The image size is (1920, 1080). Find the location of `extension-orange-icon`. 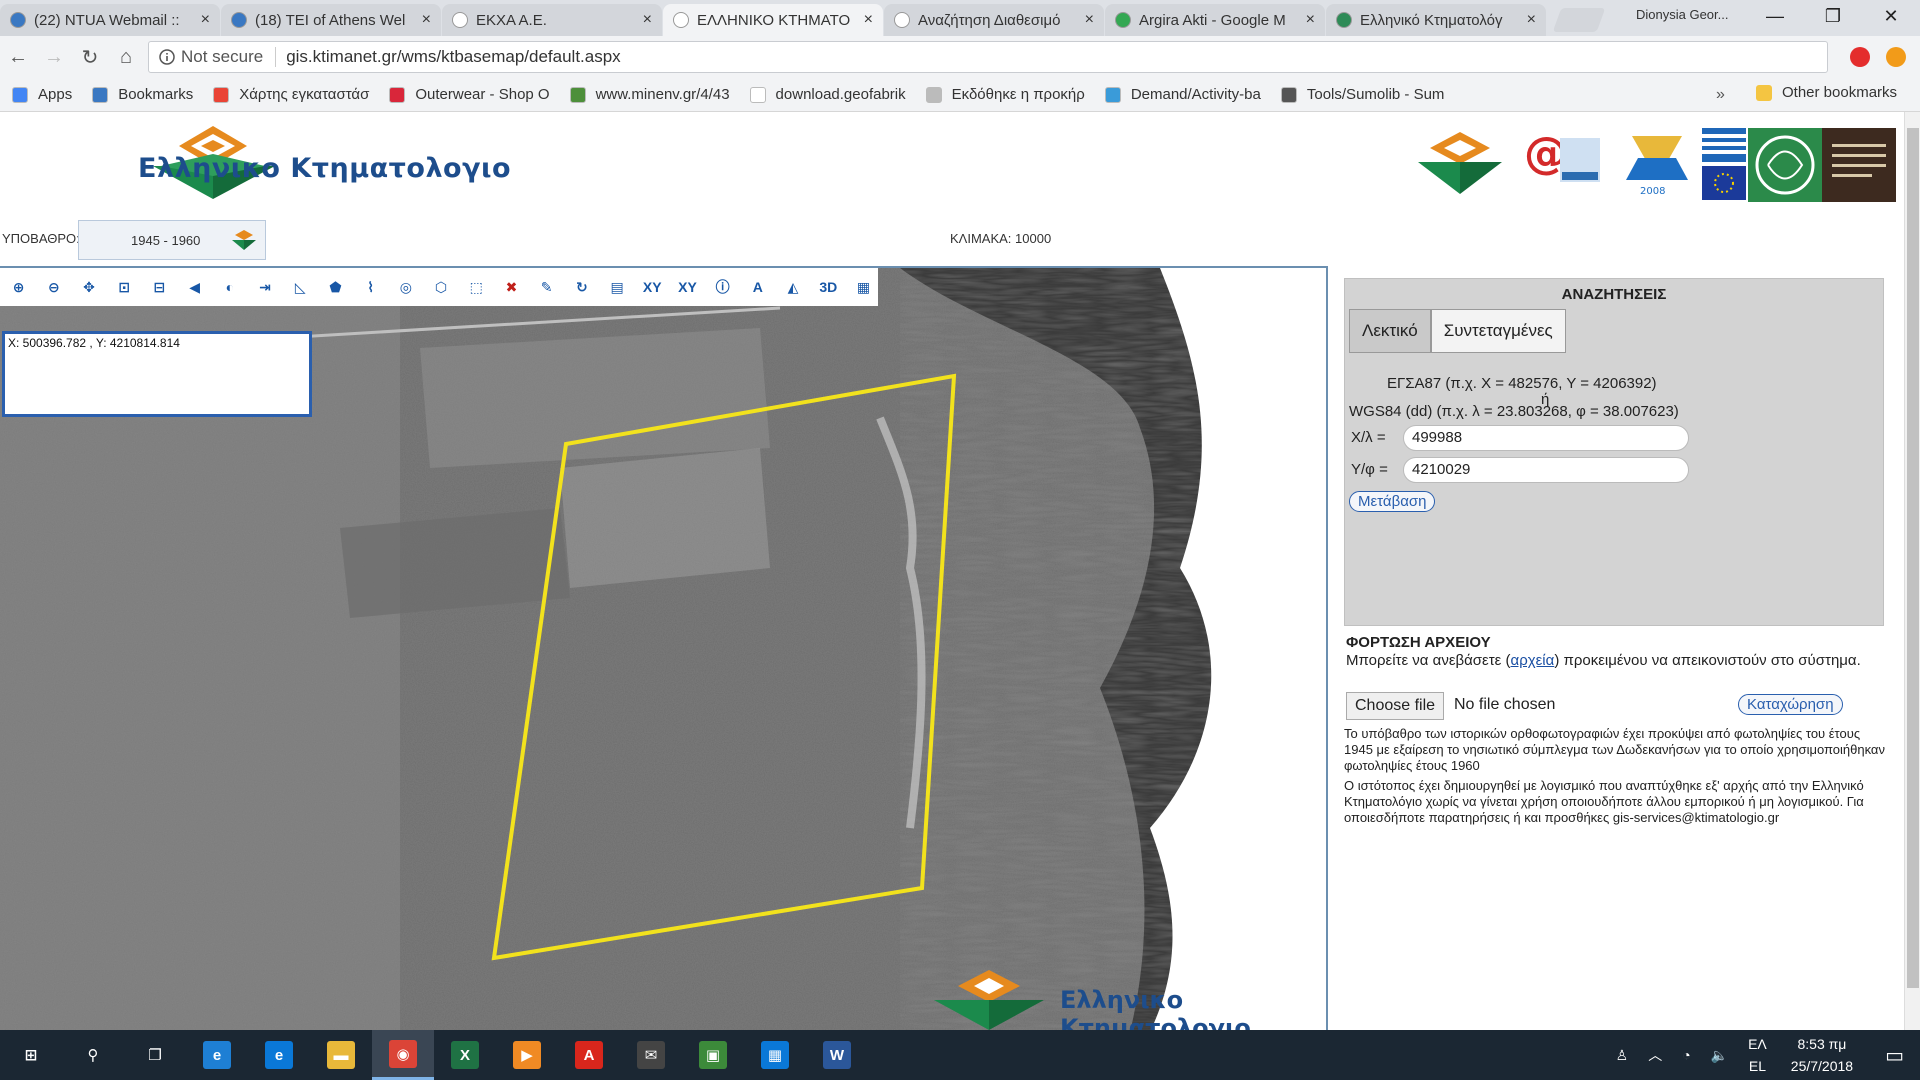

extension-orange-icon is located at coordinates (1896, 57).